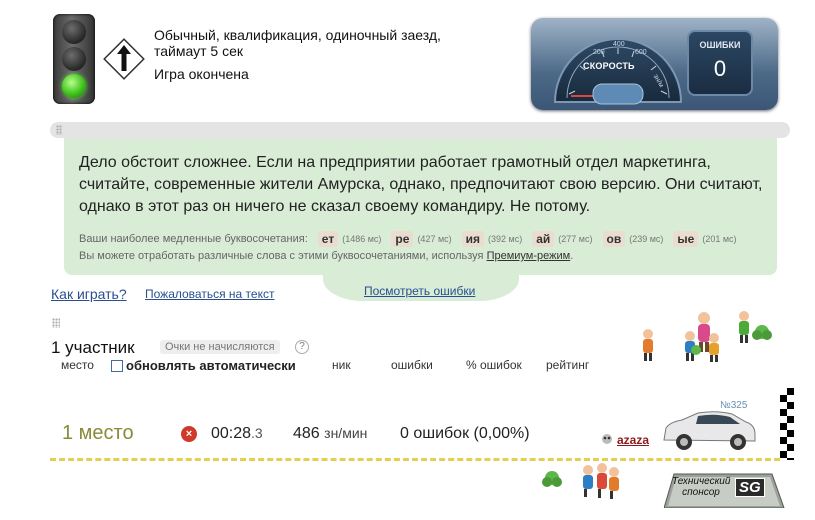 The image size is (815, 520). Describe the element at coordinates (633, 440) in the screenshot. I see `username-link: azaza` at that location.